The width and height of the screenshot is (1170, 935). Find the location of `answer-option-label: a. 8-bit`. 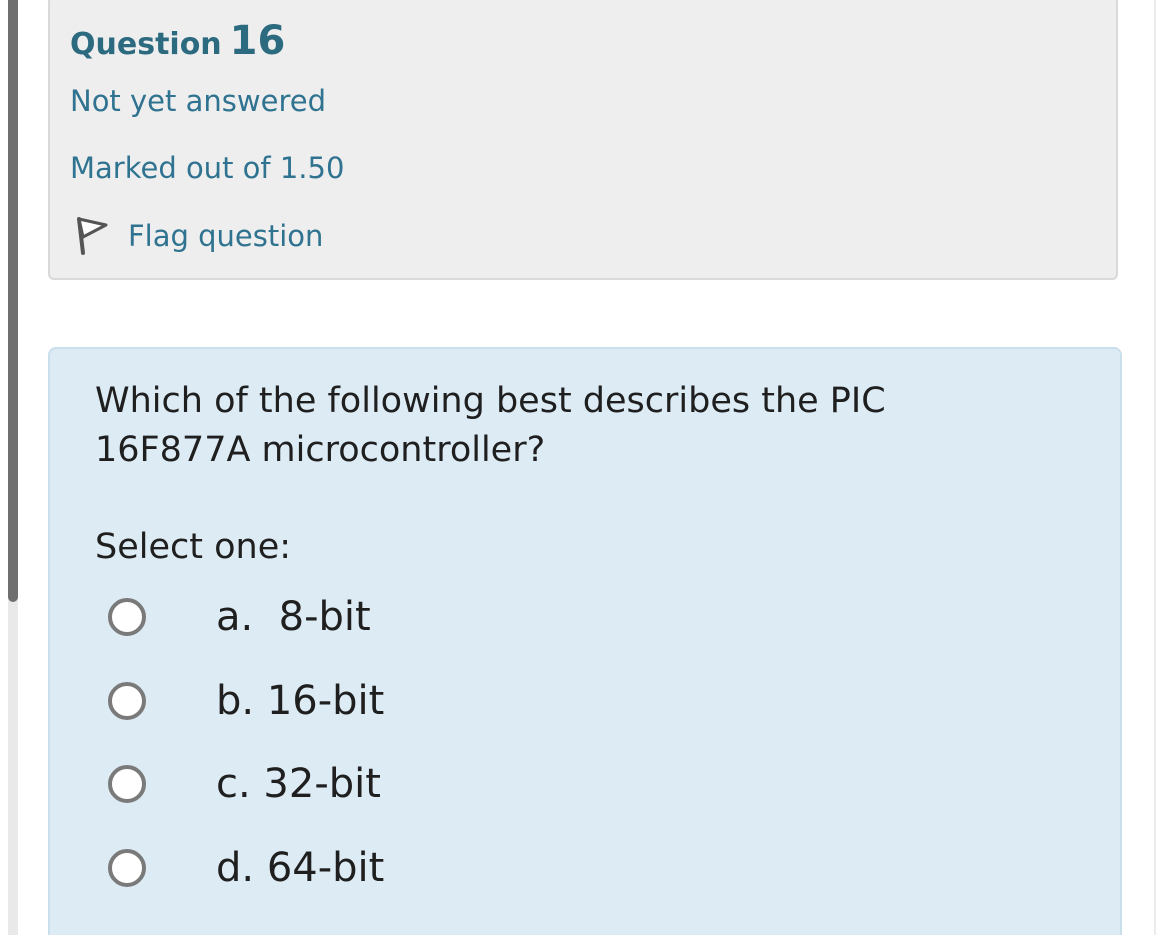

answer-option-label: a. 8-bit is located at coordinates (293, 617).